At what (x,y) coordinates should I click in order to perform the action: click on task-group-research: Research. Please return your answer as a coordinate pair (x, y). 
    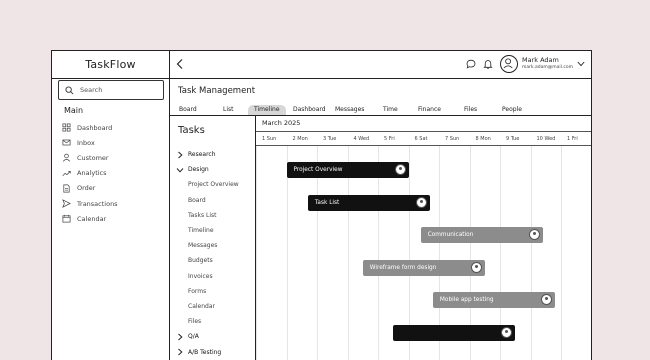
    Looking at the image, I should click on (216, 154).